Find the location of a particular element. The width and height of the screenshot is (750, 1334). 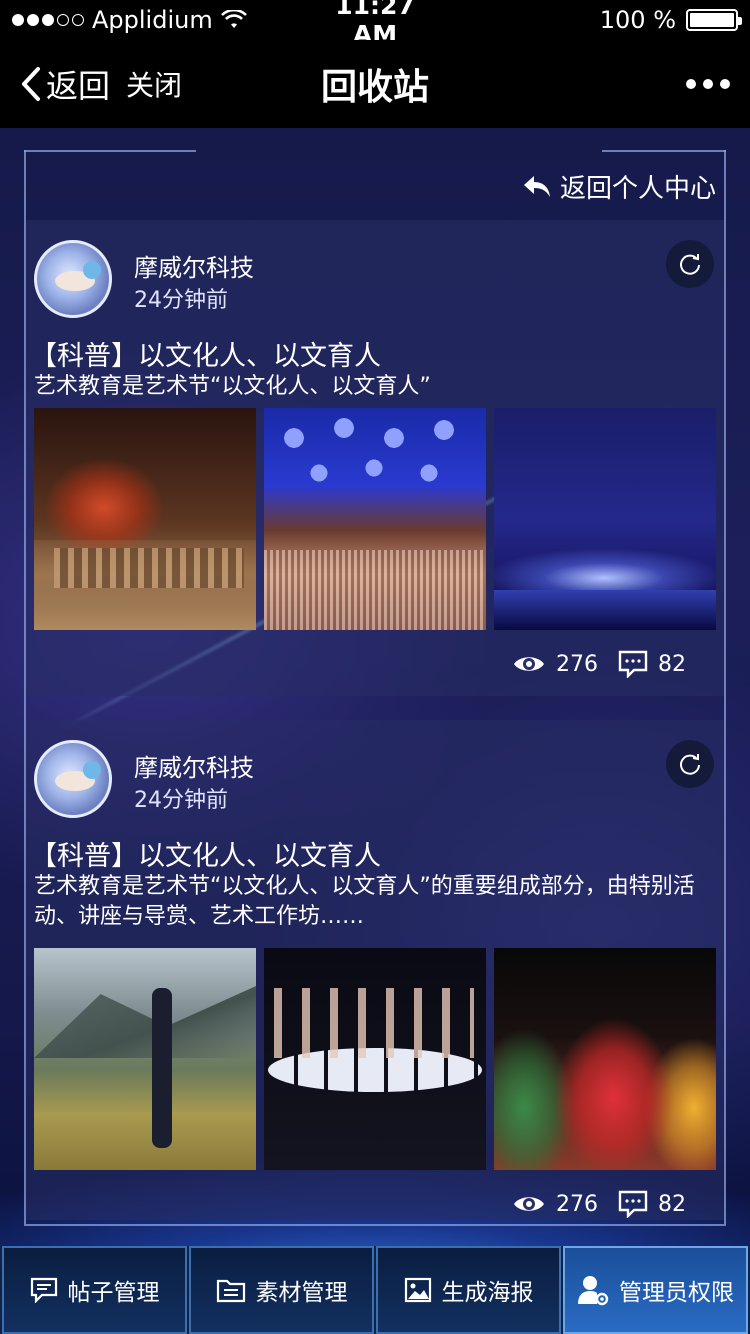

tab-label: 管理员权限 is located at coordinates (676, 1293).